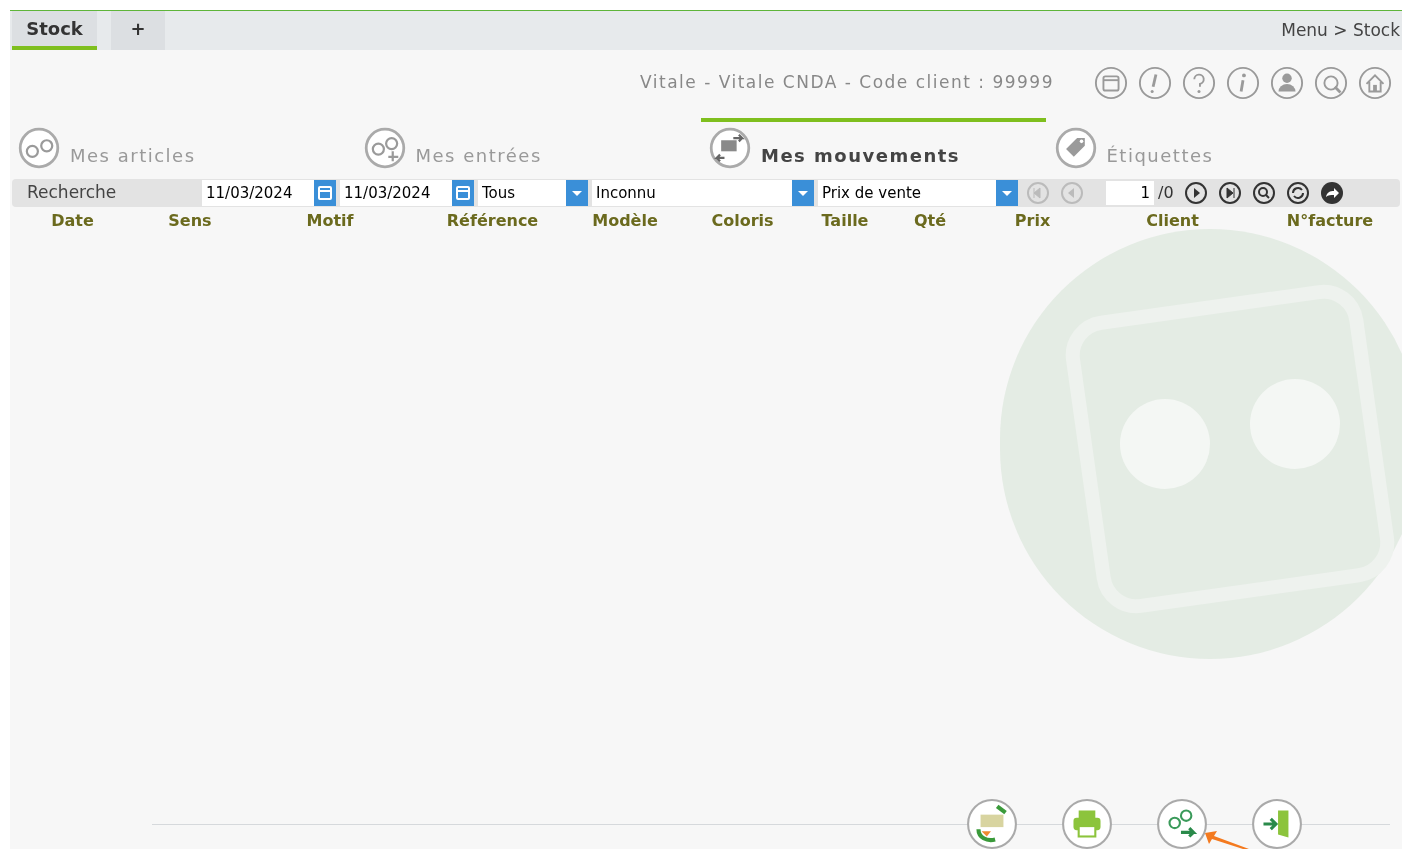  What do you see at coordinates (1330, 221) in the screenshot?
I see `column-header: N°facture` at bounding box center [1330, 221].